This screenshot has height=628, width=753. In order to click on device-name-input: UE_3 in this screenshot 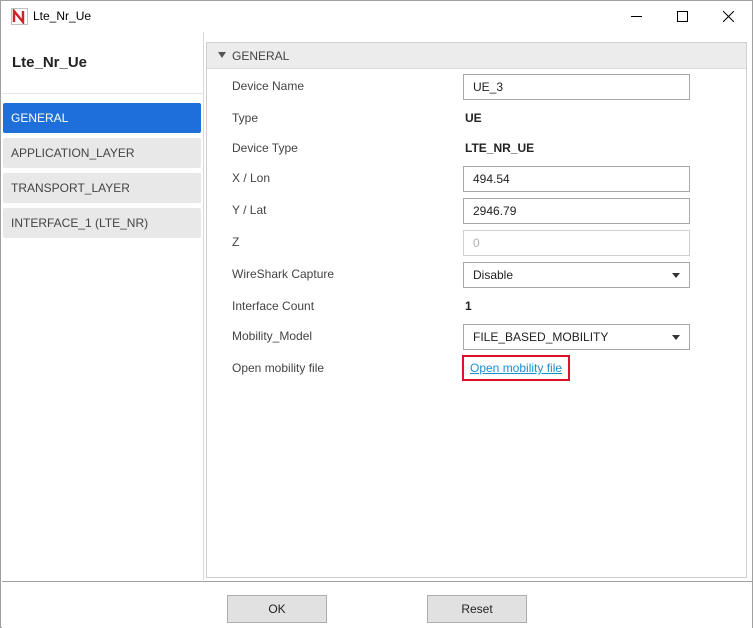, I will do `click(576, 87)`.